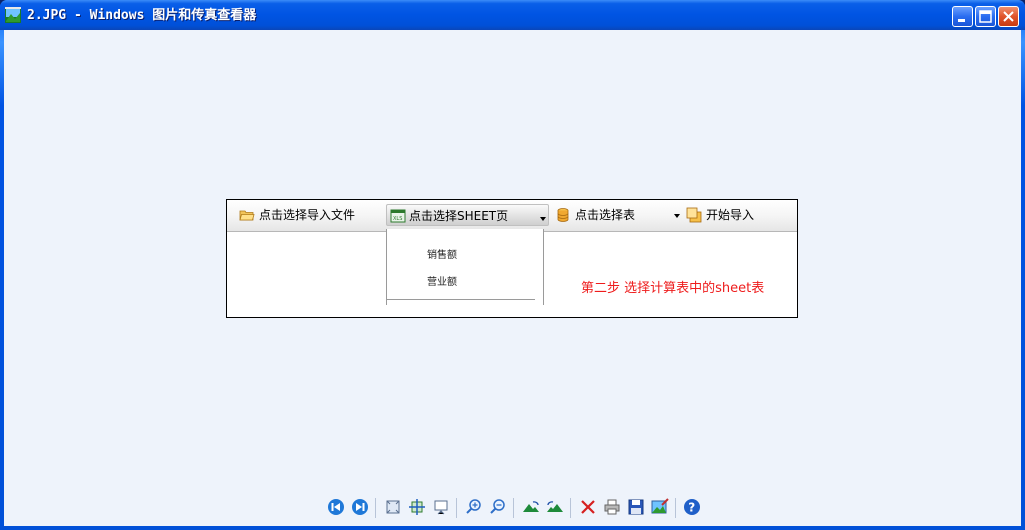  I want to click on import-file-item: 点击选择导入文件, so click(304, 215).